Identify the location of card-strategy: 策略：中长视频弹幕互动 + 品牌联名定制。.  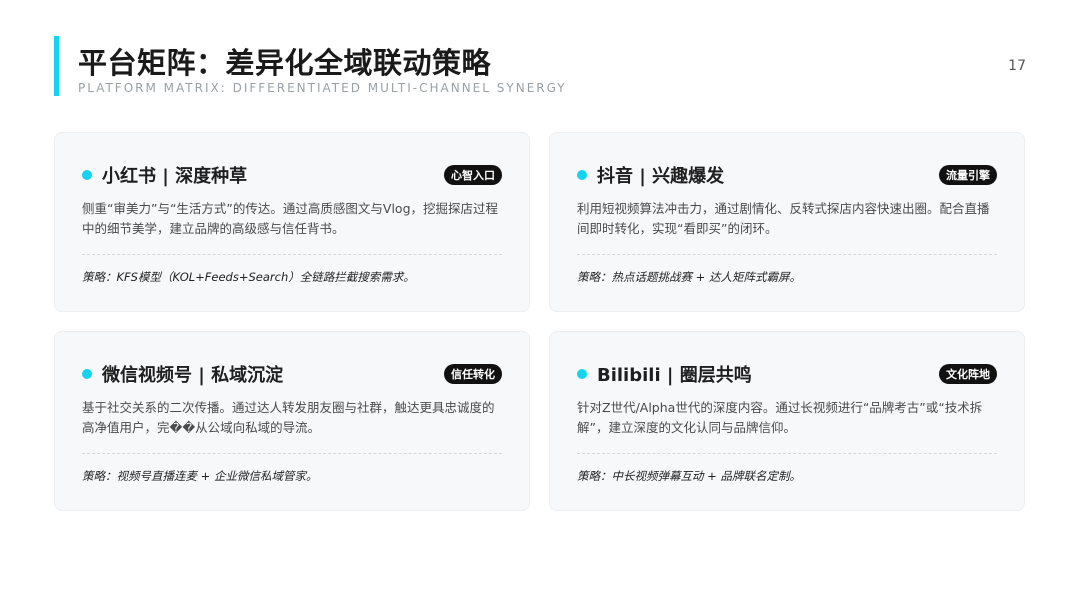
(689, 476).